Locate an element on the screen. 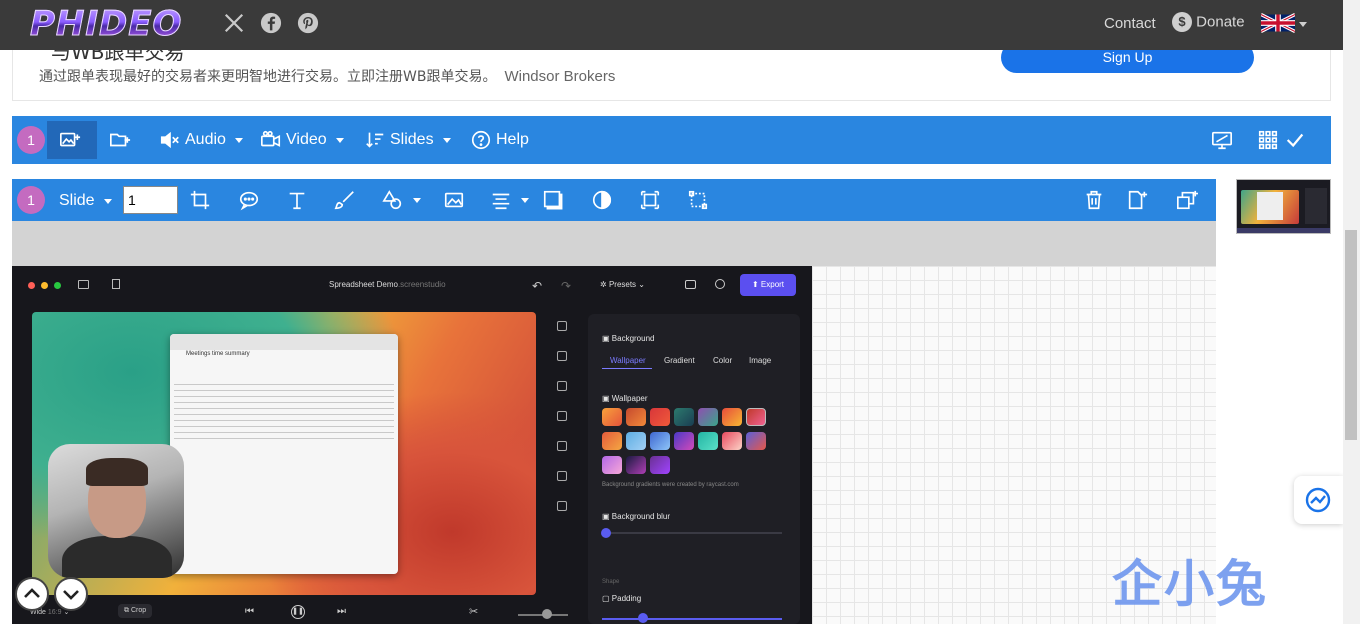 The width and height of the screenshot is (1360, 624). slide-toolbar: 1 Slide 1 is located at coordinates (614, 200).